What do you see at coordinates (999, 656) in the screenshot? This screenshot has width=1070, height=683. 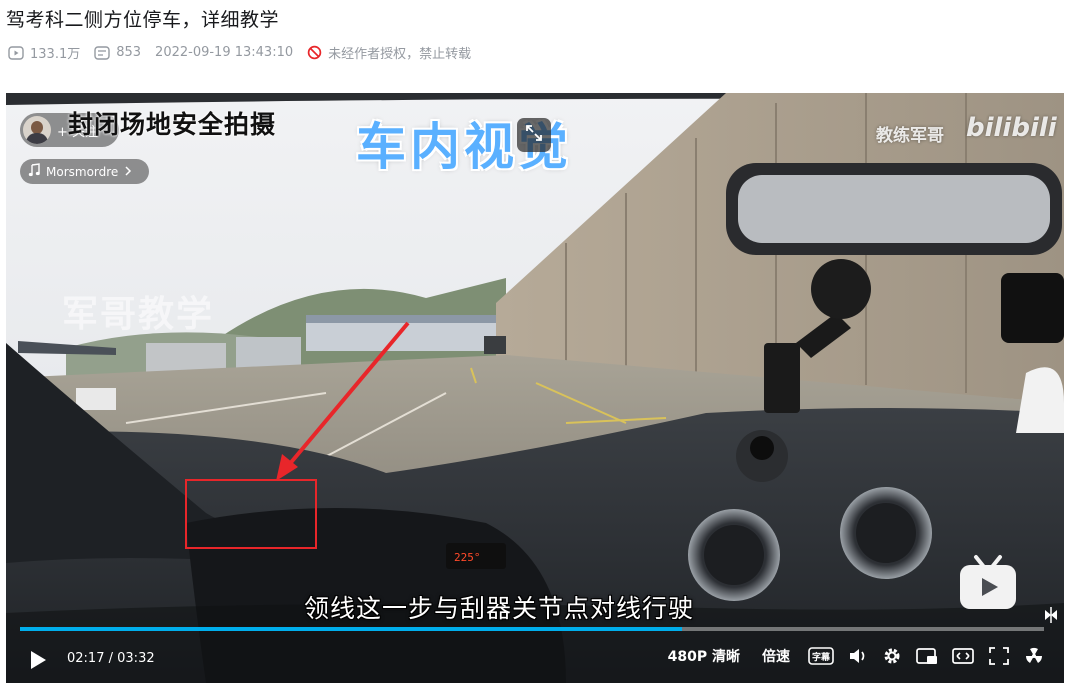 I see `fullscreen-icon` at bounding box center [999, 656].